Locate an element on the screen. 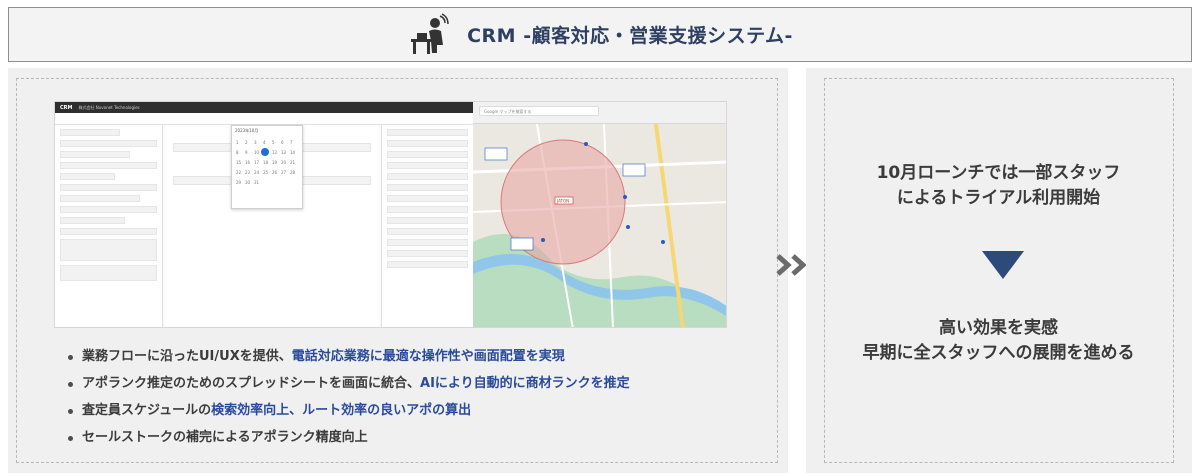 The width and height of the screenshot is (1200, 476). crm-app-name: 株式会社 Nuvonet Technologies is located at coordinates (109, 107).